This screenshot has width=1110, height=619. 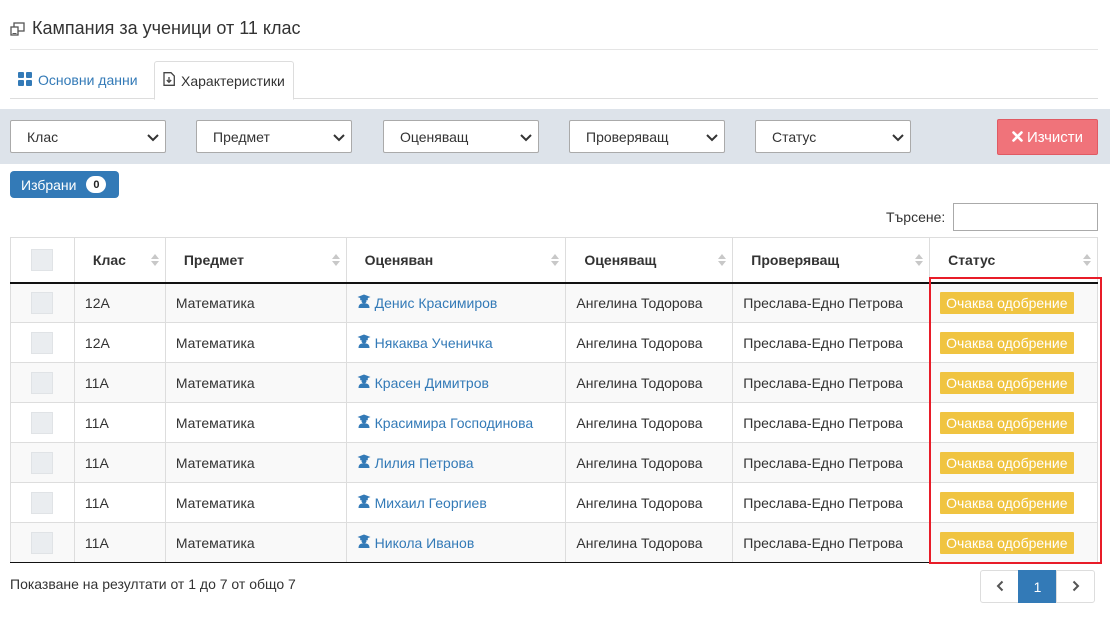 What do you see at coordinates (64, 184) in the screenshot?
I see `selected-items-button: Избрани 0` at bounding box center [64, 184].